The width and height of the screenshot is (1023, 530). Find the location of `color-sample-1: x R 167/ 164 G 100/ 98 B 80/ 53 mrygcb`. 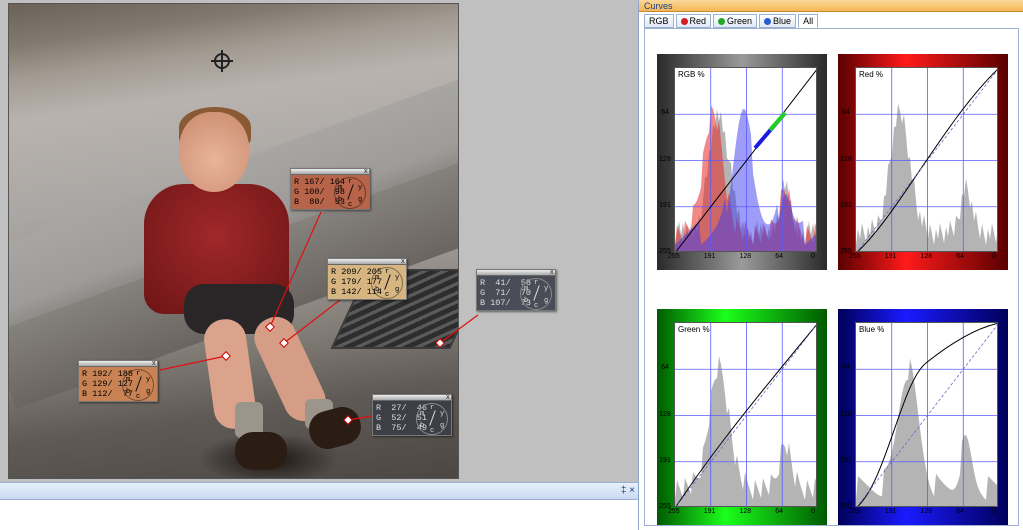

color-sample-1: x R 167/ 164 G 100/ 98 B 80/ 53 mrygcb is located at coordinates (330, 189).